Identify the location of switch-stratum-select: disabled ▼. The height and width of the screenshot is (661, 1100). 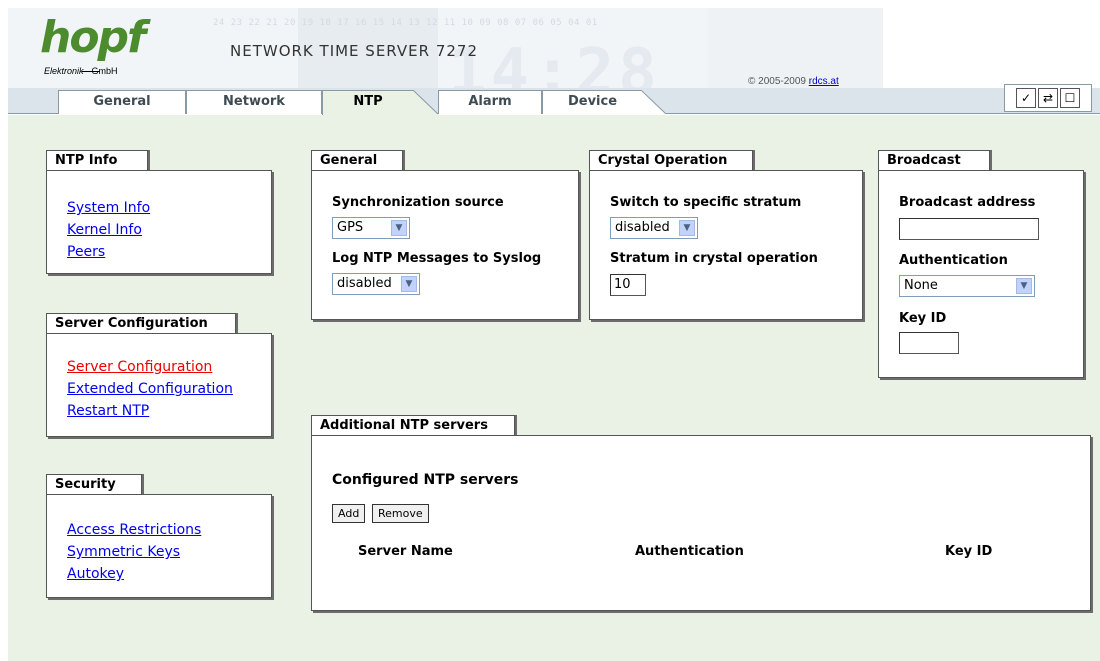
(654, 228).